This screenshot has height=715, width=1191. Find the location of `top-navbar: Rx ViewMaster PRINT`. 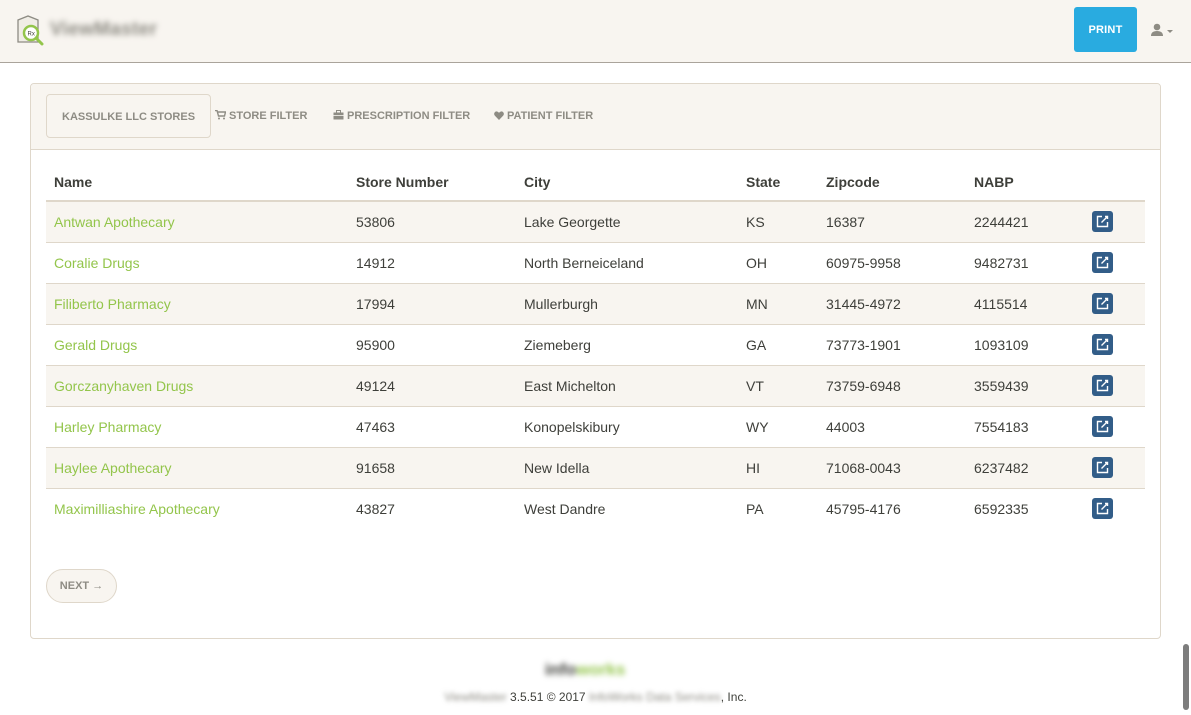

top-navbar: Rx ViewMaster PRINT is located at coordinates (595, 31).